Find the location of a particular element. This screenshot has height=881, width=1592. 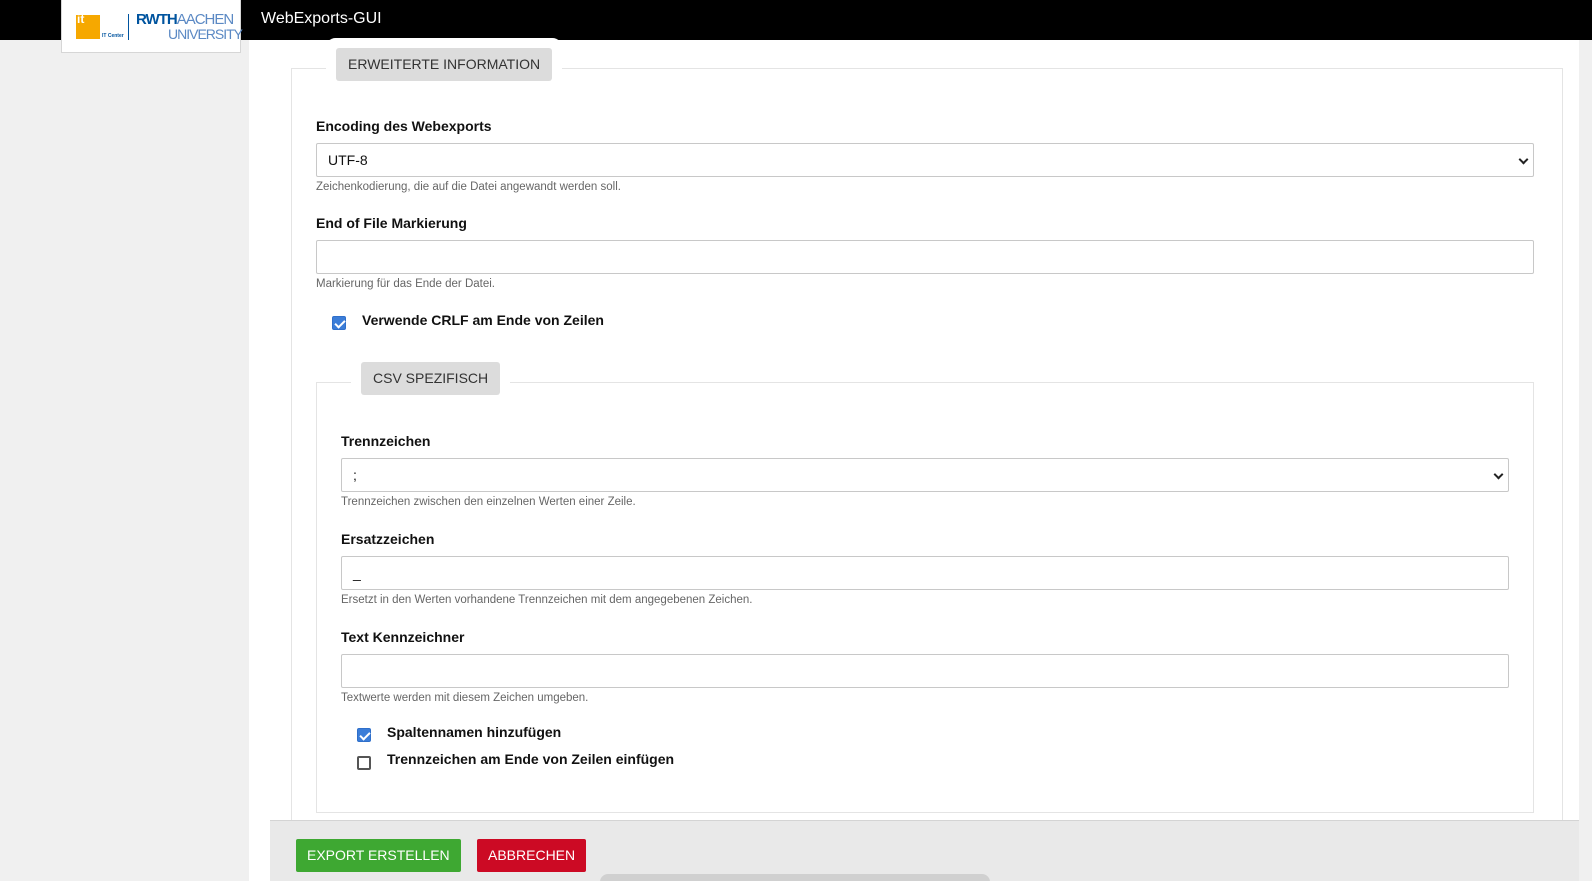

logo-university-text: UNIVERSITY is located at coordinates (205, 34).